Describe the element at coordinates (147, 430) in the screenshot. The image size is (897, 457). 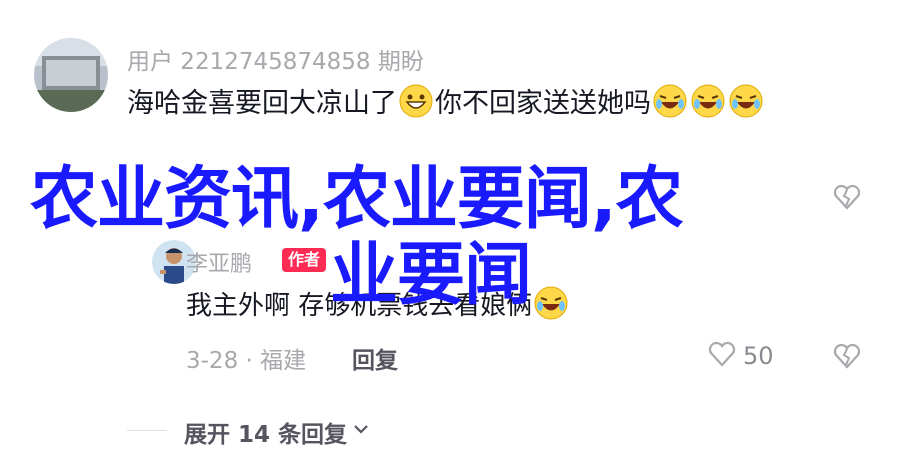
I see `divider` at that location.